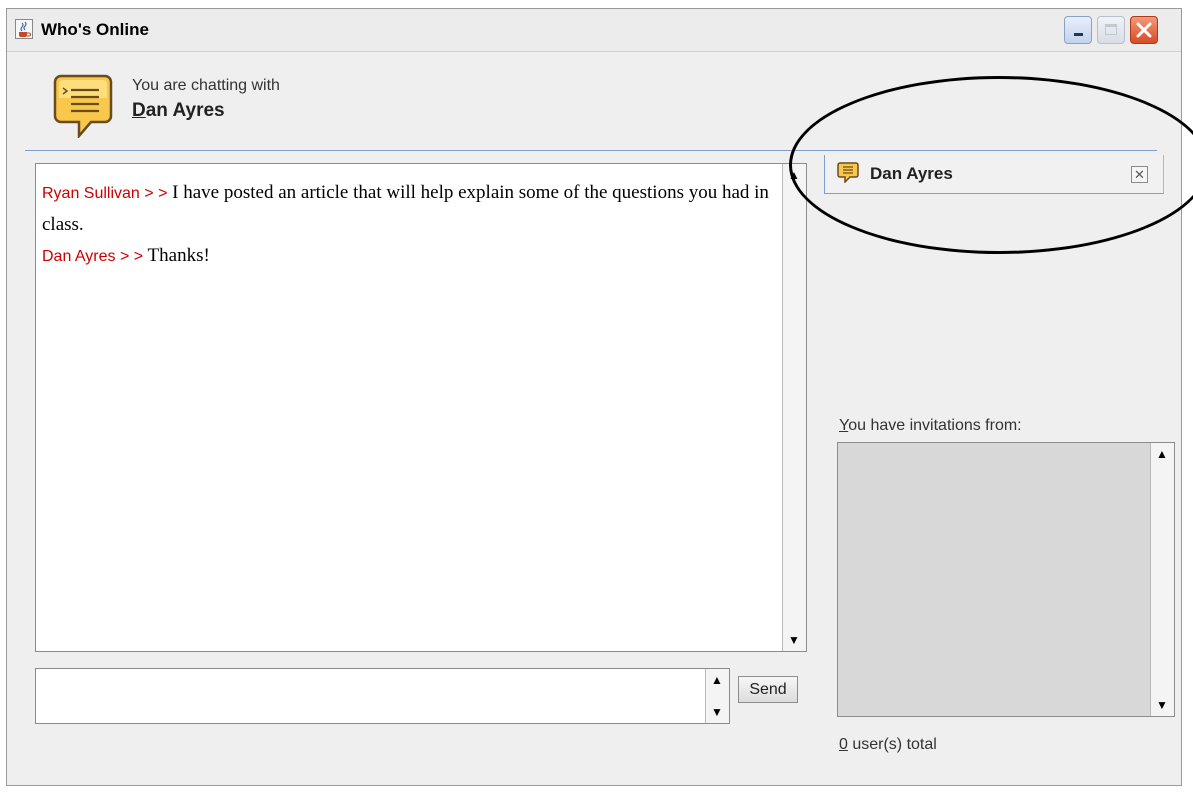 The height and width of the screenshot is (792, 1193). I want to click on close-button, so click(1144, 30).